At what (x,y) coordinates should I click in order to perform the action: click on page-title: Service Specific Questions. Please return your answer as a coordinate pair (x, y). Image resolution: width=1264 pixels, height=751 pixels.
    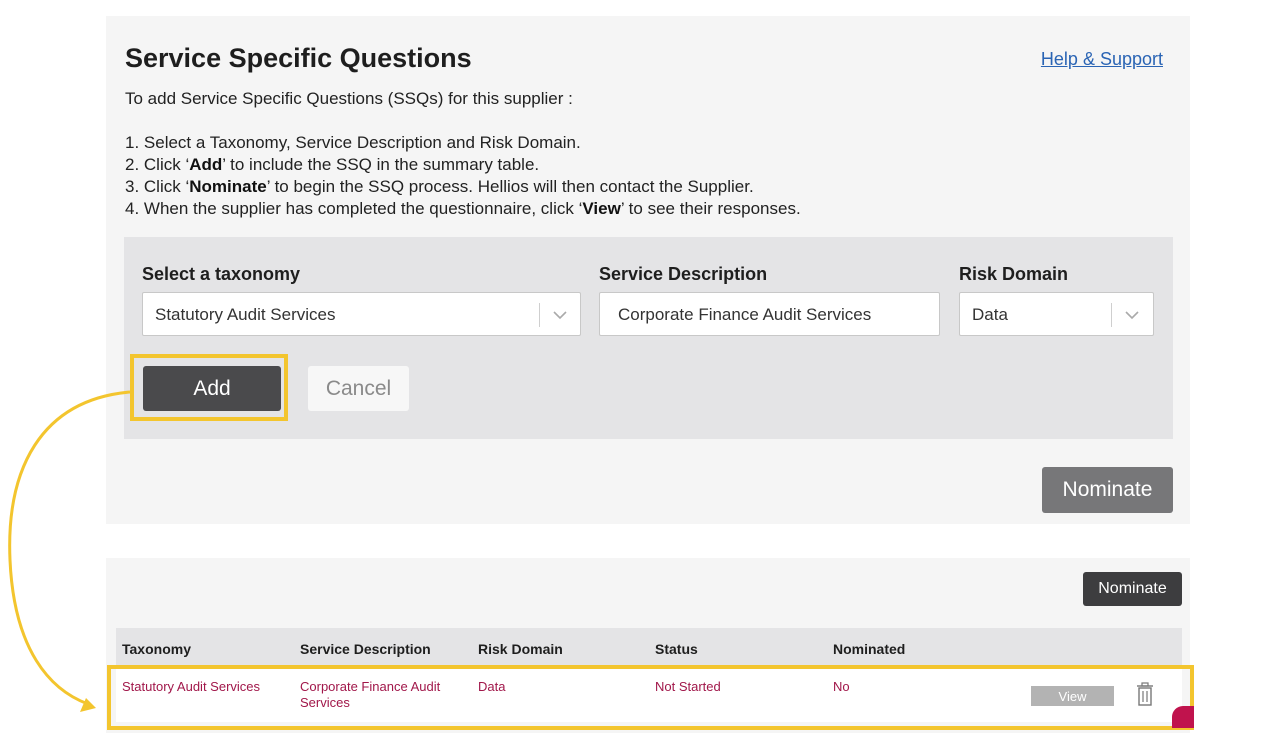
    Looking at the image, I should click on (298, 58).